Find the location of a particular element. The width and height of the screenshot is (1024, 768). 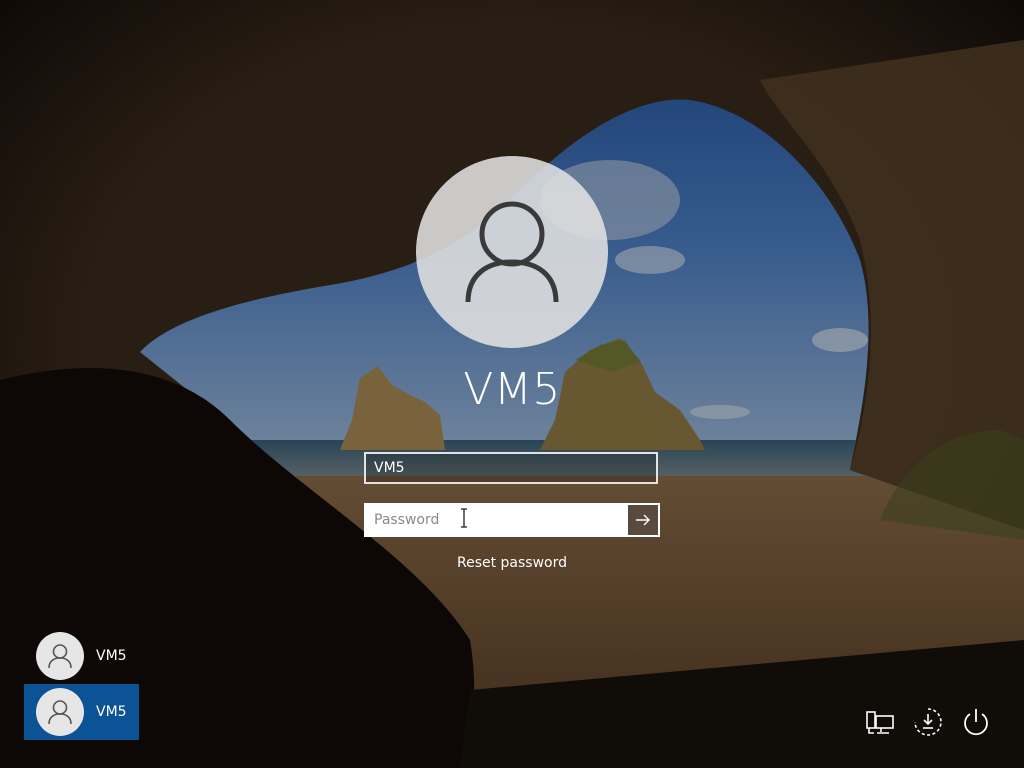

password-row is located at coordinates (512, 520).